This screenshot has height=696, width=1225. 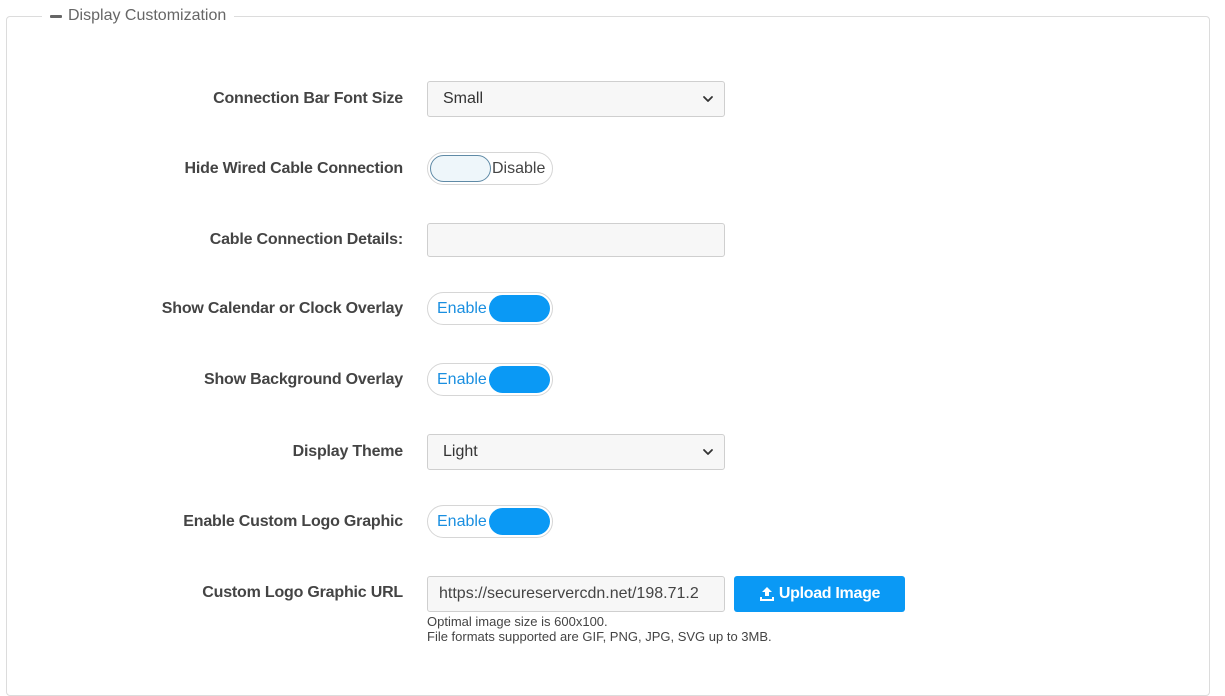 I want to click on upload-button-label: Upload Image, so click(x=829, y=593).